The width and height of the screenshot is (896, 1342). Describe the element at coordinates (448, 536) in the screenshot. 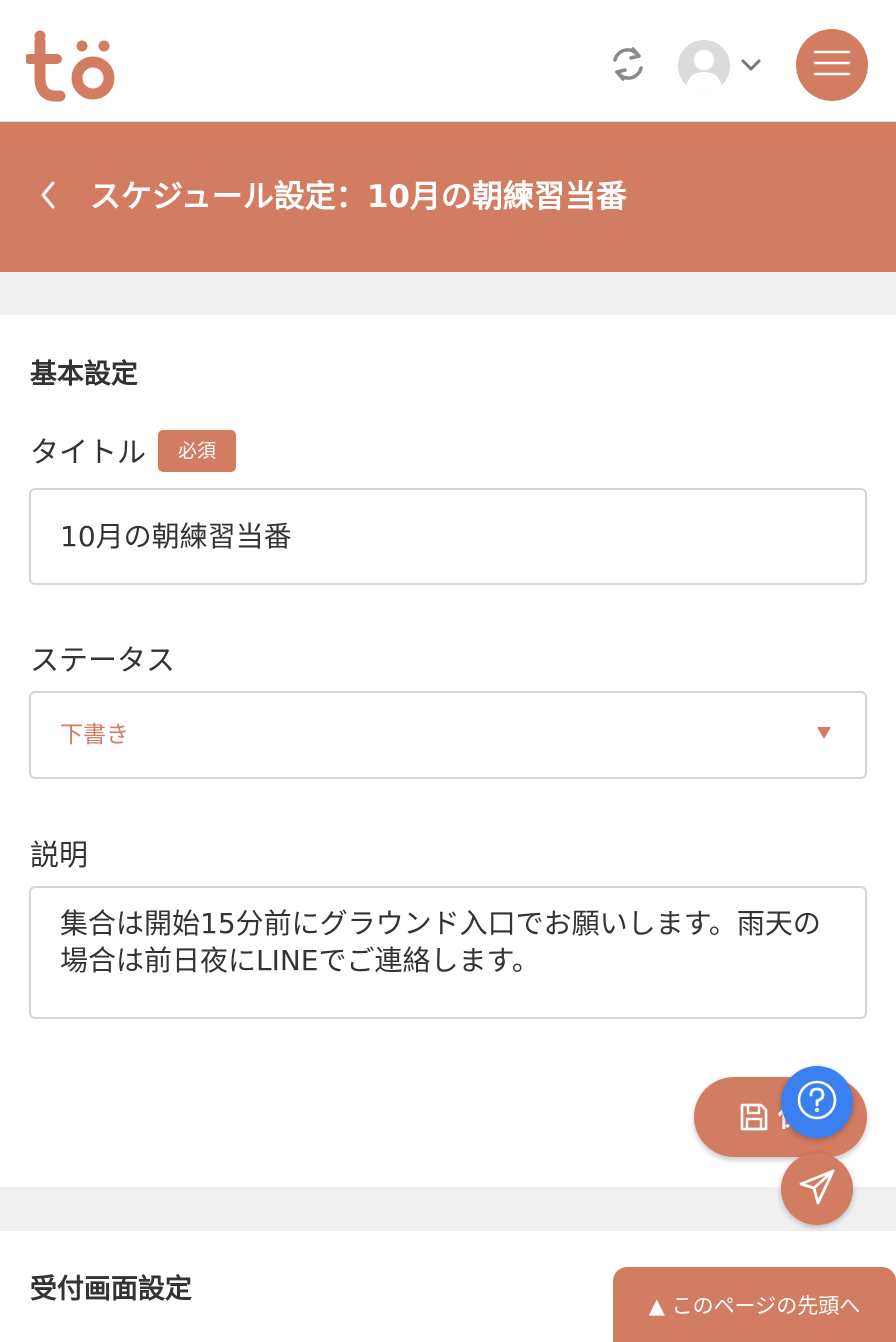

I see `title-input: 10月の朝練習当番` at that location.